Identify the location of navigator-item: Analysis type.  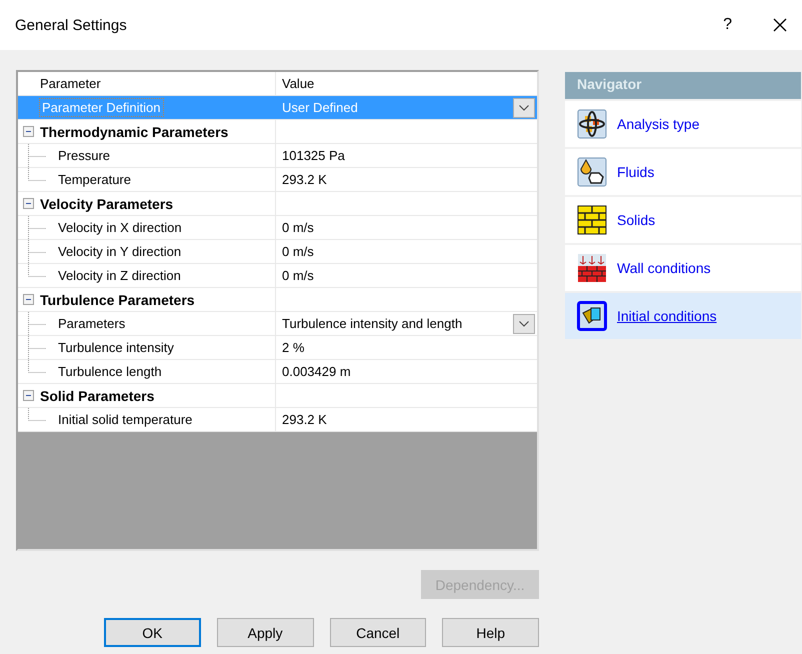
(683, 124).